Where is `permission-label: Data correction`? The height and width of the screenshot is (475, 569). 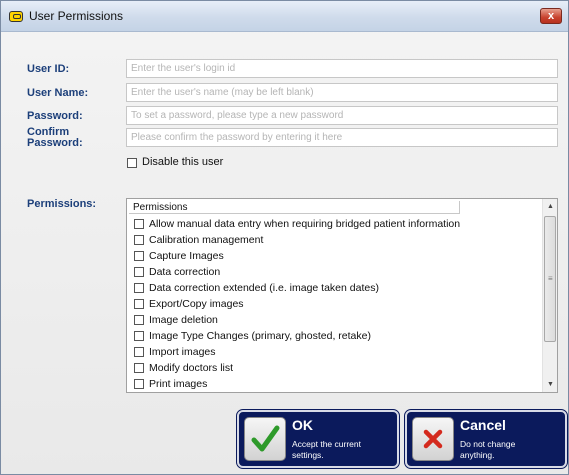
permission-label: Data correction is located at coordinates (185, 272).